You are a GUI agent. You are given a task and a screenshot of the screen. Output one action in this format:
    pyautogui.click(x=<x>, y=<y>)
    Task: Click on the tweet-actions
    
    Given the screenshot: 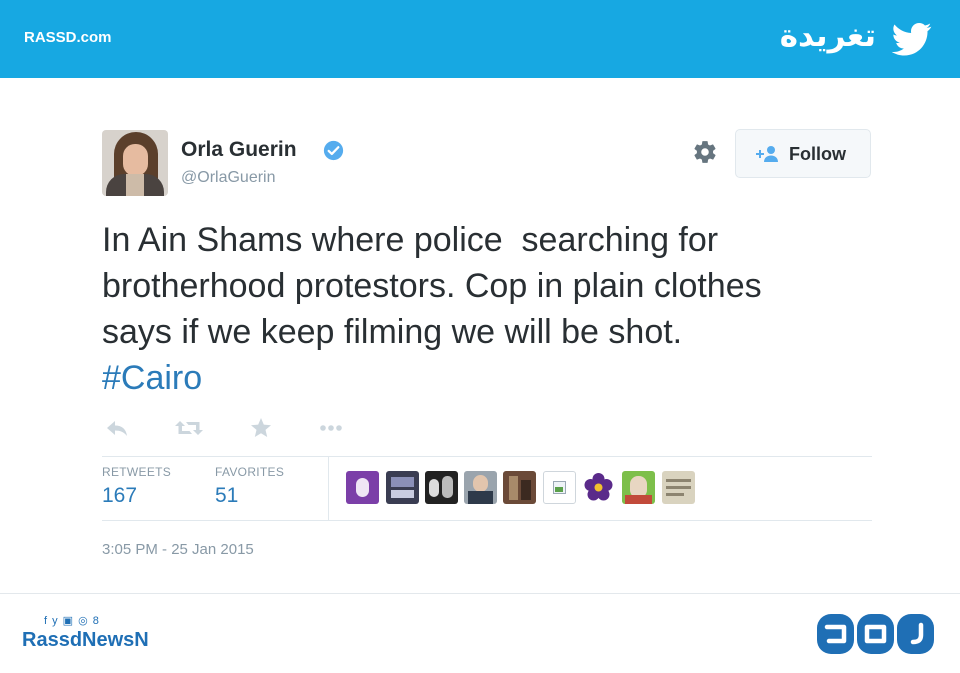 What is the action you would take?
    pyautogui.click(x=232, y=428)
    